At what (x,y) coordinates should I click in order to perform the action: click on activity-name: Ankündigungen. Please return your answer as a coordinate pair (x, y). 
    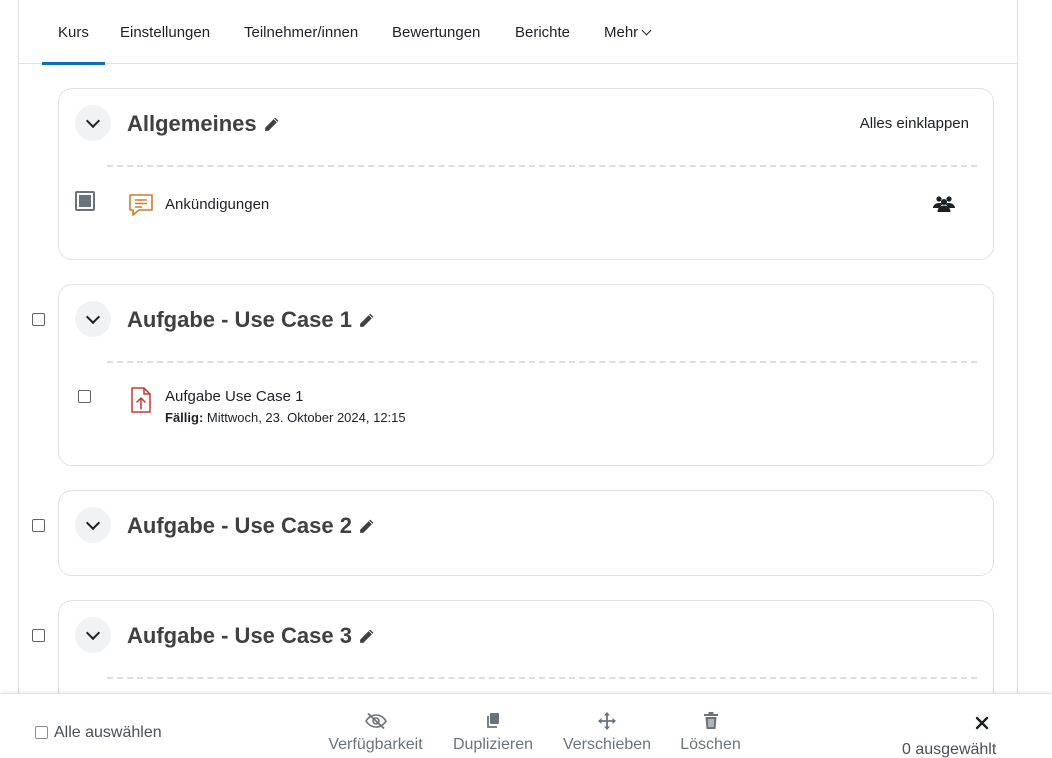
    Looking at the image, I should click on (217, 204).